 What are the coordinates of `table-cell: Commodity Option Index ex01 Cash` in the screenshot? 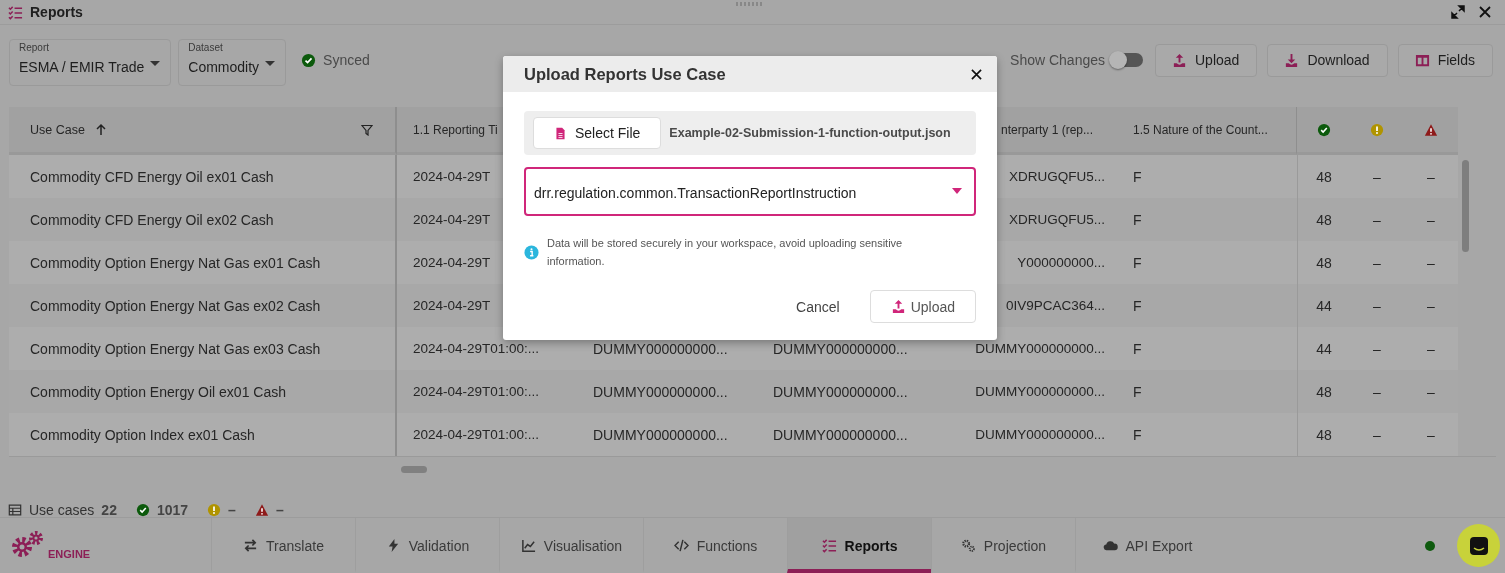 It's located at (142, 434).